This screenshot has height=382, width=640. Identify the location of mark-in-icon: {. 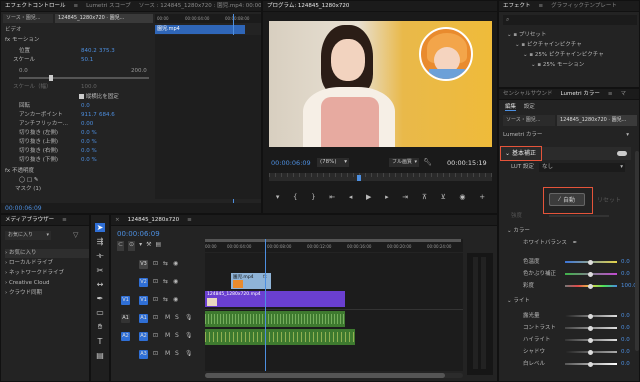
(295, 197).